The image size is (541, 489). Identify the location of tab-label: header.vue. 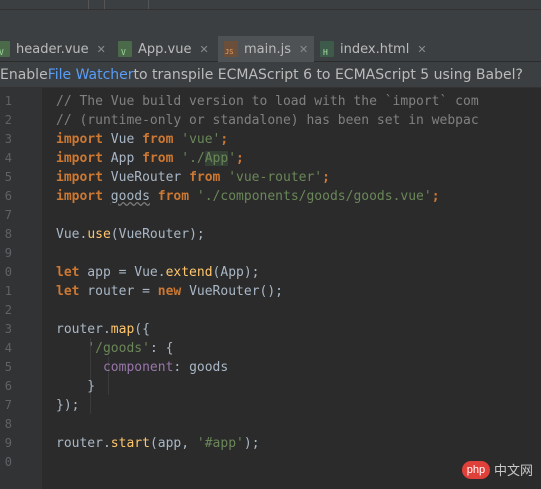
(52, 49).